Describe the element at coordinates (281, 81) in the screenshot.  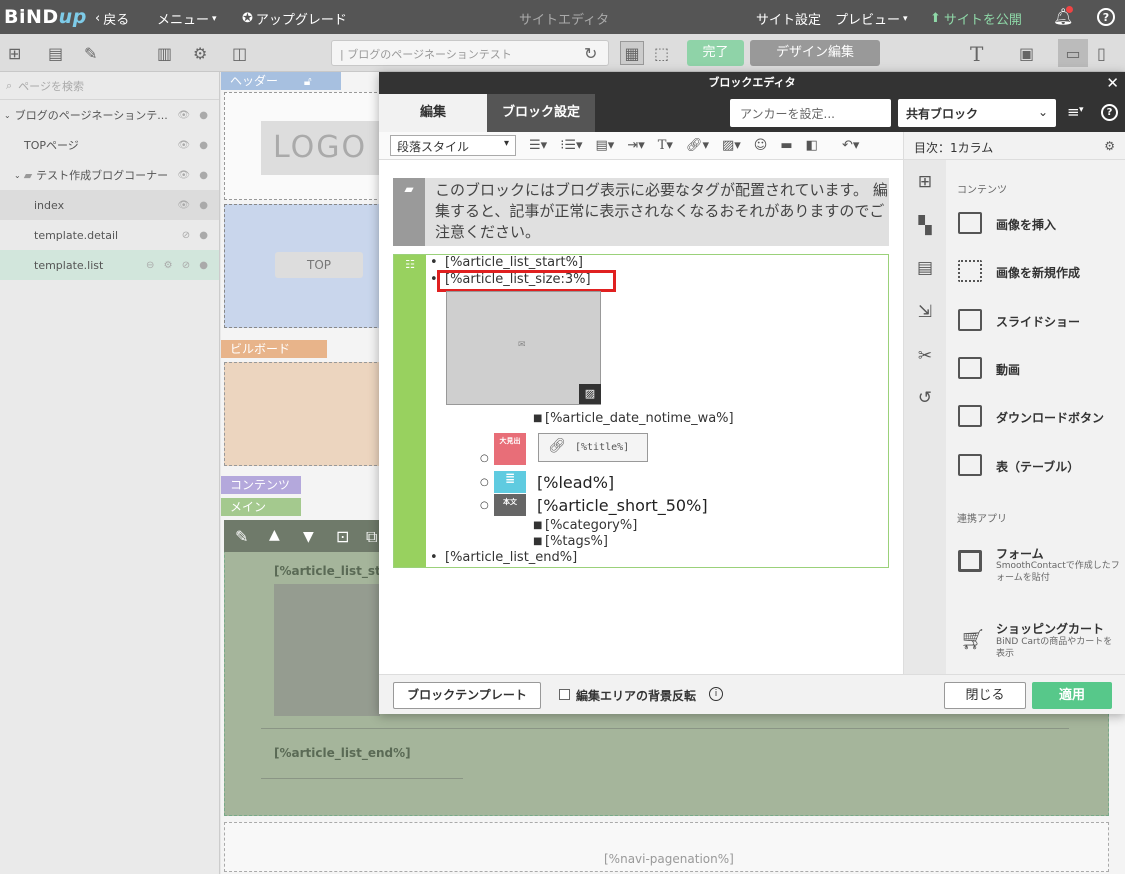
I see `header-section-label: ヘッダー 🔓︎` at that location.